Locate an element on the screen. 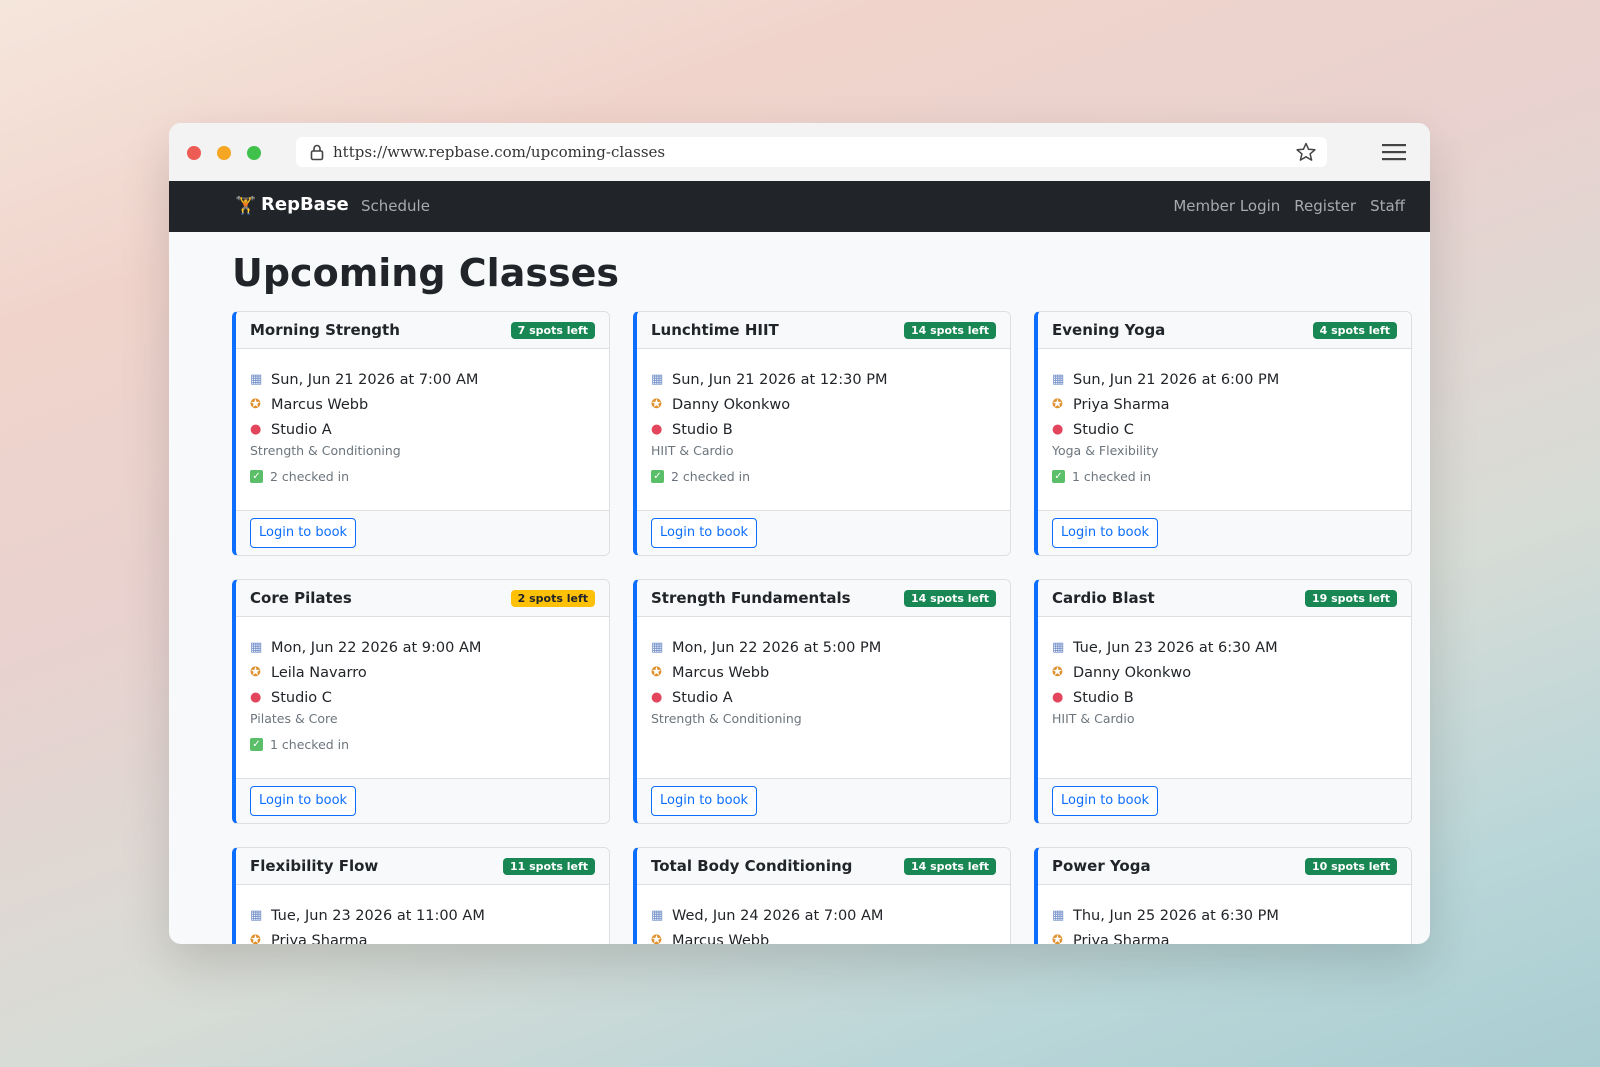  datetime-text: Tue, Jun 23 2026 at 11:00 AM is located at coordinates (378, 915).